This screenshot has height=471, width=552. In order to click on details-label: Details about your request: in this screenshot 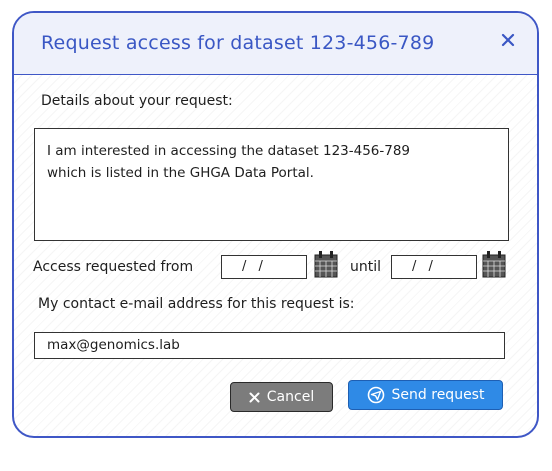, I will do `click(137, 101)`.